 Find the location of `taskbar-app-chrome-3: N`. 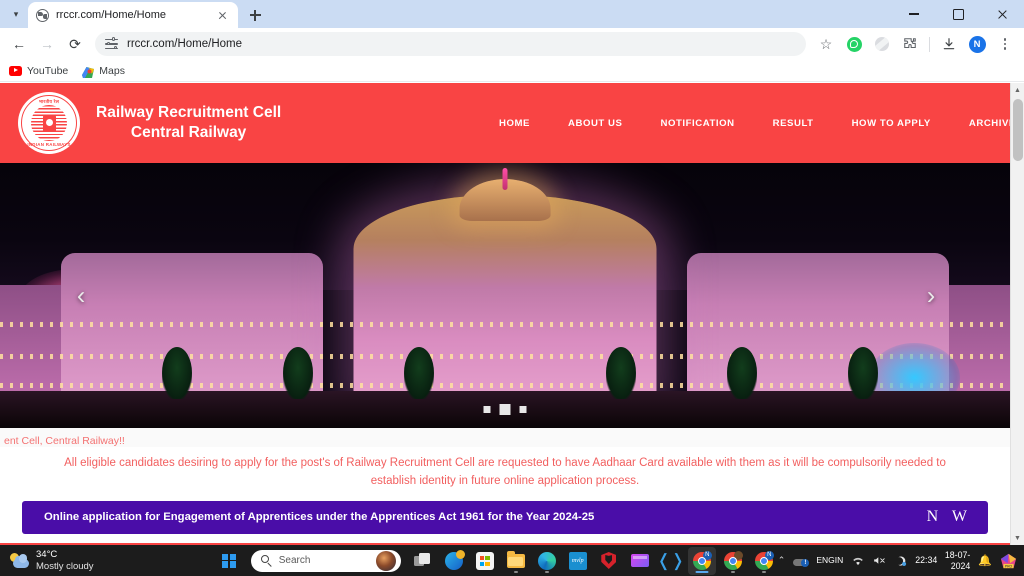

taskbar-app-chrome-3: N is located at coordinates (764, 561).